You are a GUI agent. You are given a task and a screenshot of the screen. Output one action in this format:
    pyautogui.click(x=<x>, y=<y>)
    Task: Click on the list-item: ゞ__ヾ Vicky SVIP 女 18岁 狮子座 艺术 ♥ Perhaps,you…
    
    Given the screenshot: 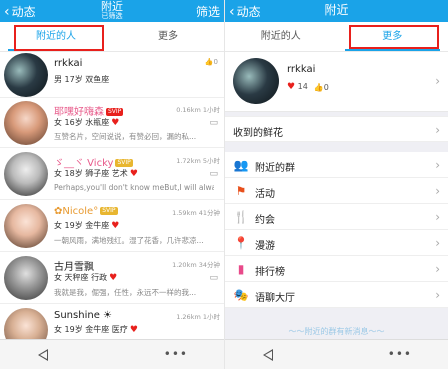 What is the action you would take?
    pyautogui.click(x=112, y=174)
    